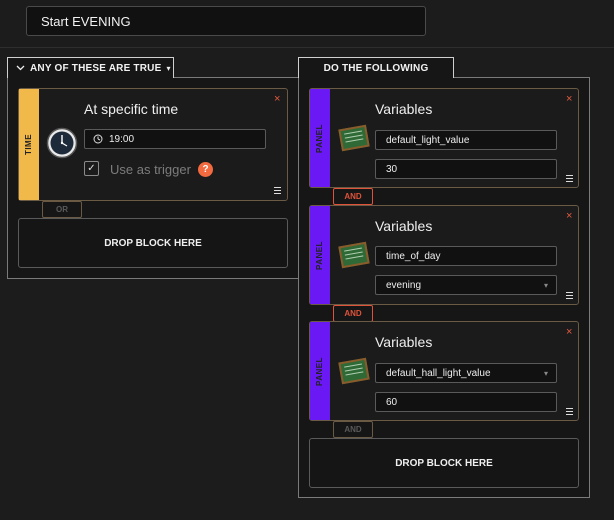 This screenshot has height=520, width=614. What do you see at coordinates (98, 139) in the screenshot?
I see `clock-small-icon` at bounding box center [98, 139].